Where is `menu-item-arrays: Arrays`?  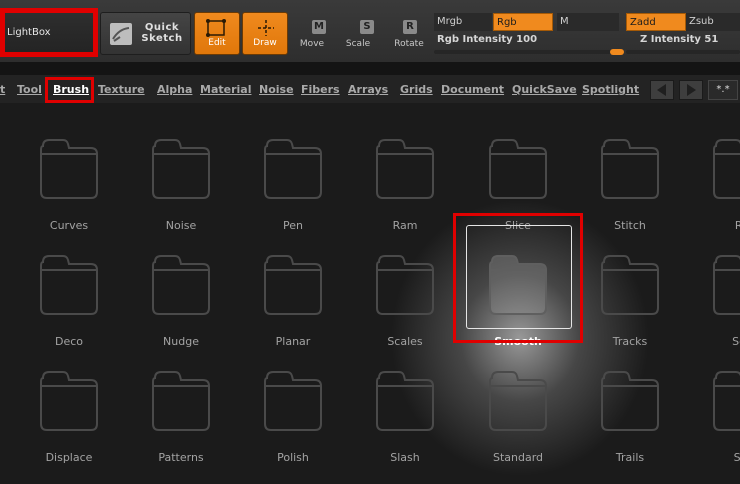 menu-item-arrays: Arrays is located at coordinates (368, 89).